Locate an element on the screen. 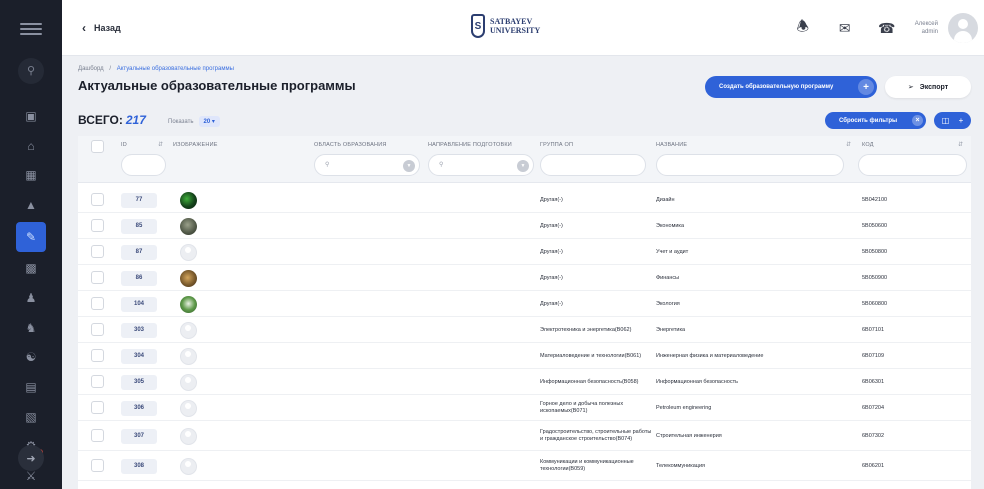  col-group: ГРУППА ОП is located at coordinates (556, 145).